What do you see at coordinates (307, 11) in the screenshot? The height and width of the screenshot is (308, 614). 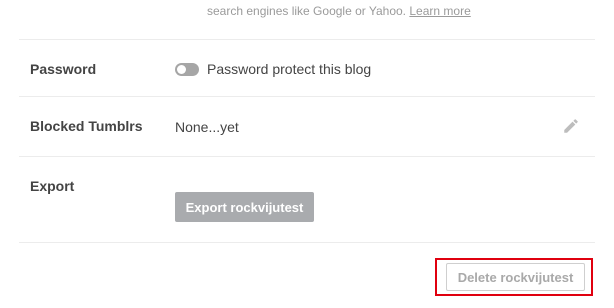 I see `search-visibility-text: search engines like Google or Yahoo.` at bounding box center [307, 11].